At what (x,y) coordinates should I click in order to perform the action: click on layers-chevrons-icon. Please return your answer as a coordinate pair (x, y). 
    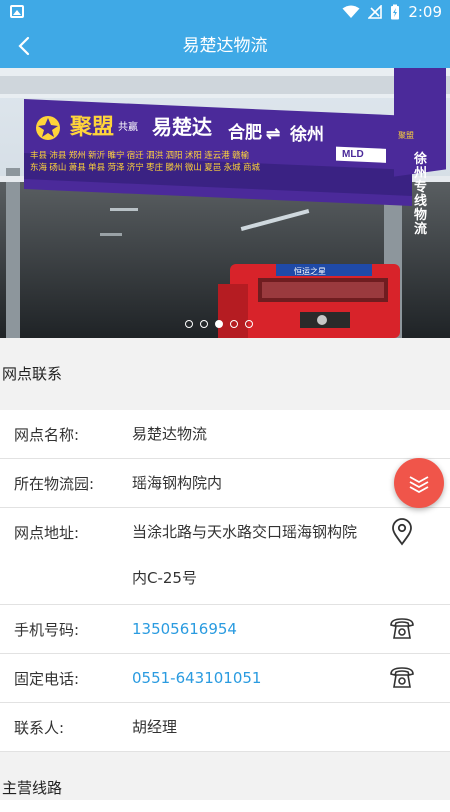
    Looking at the image, I should click on (419, 484).